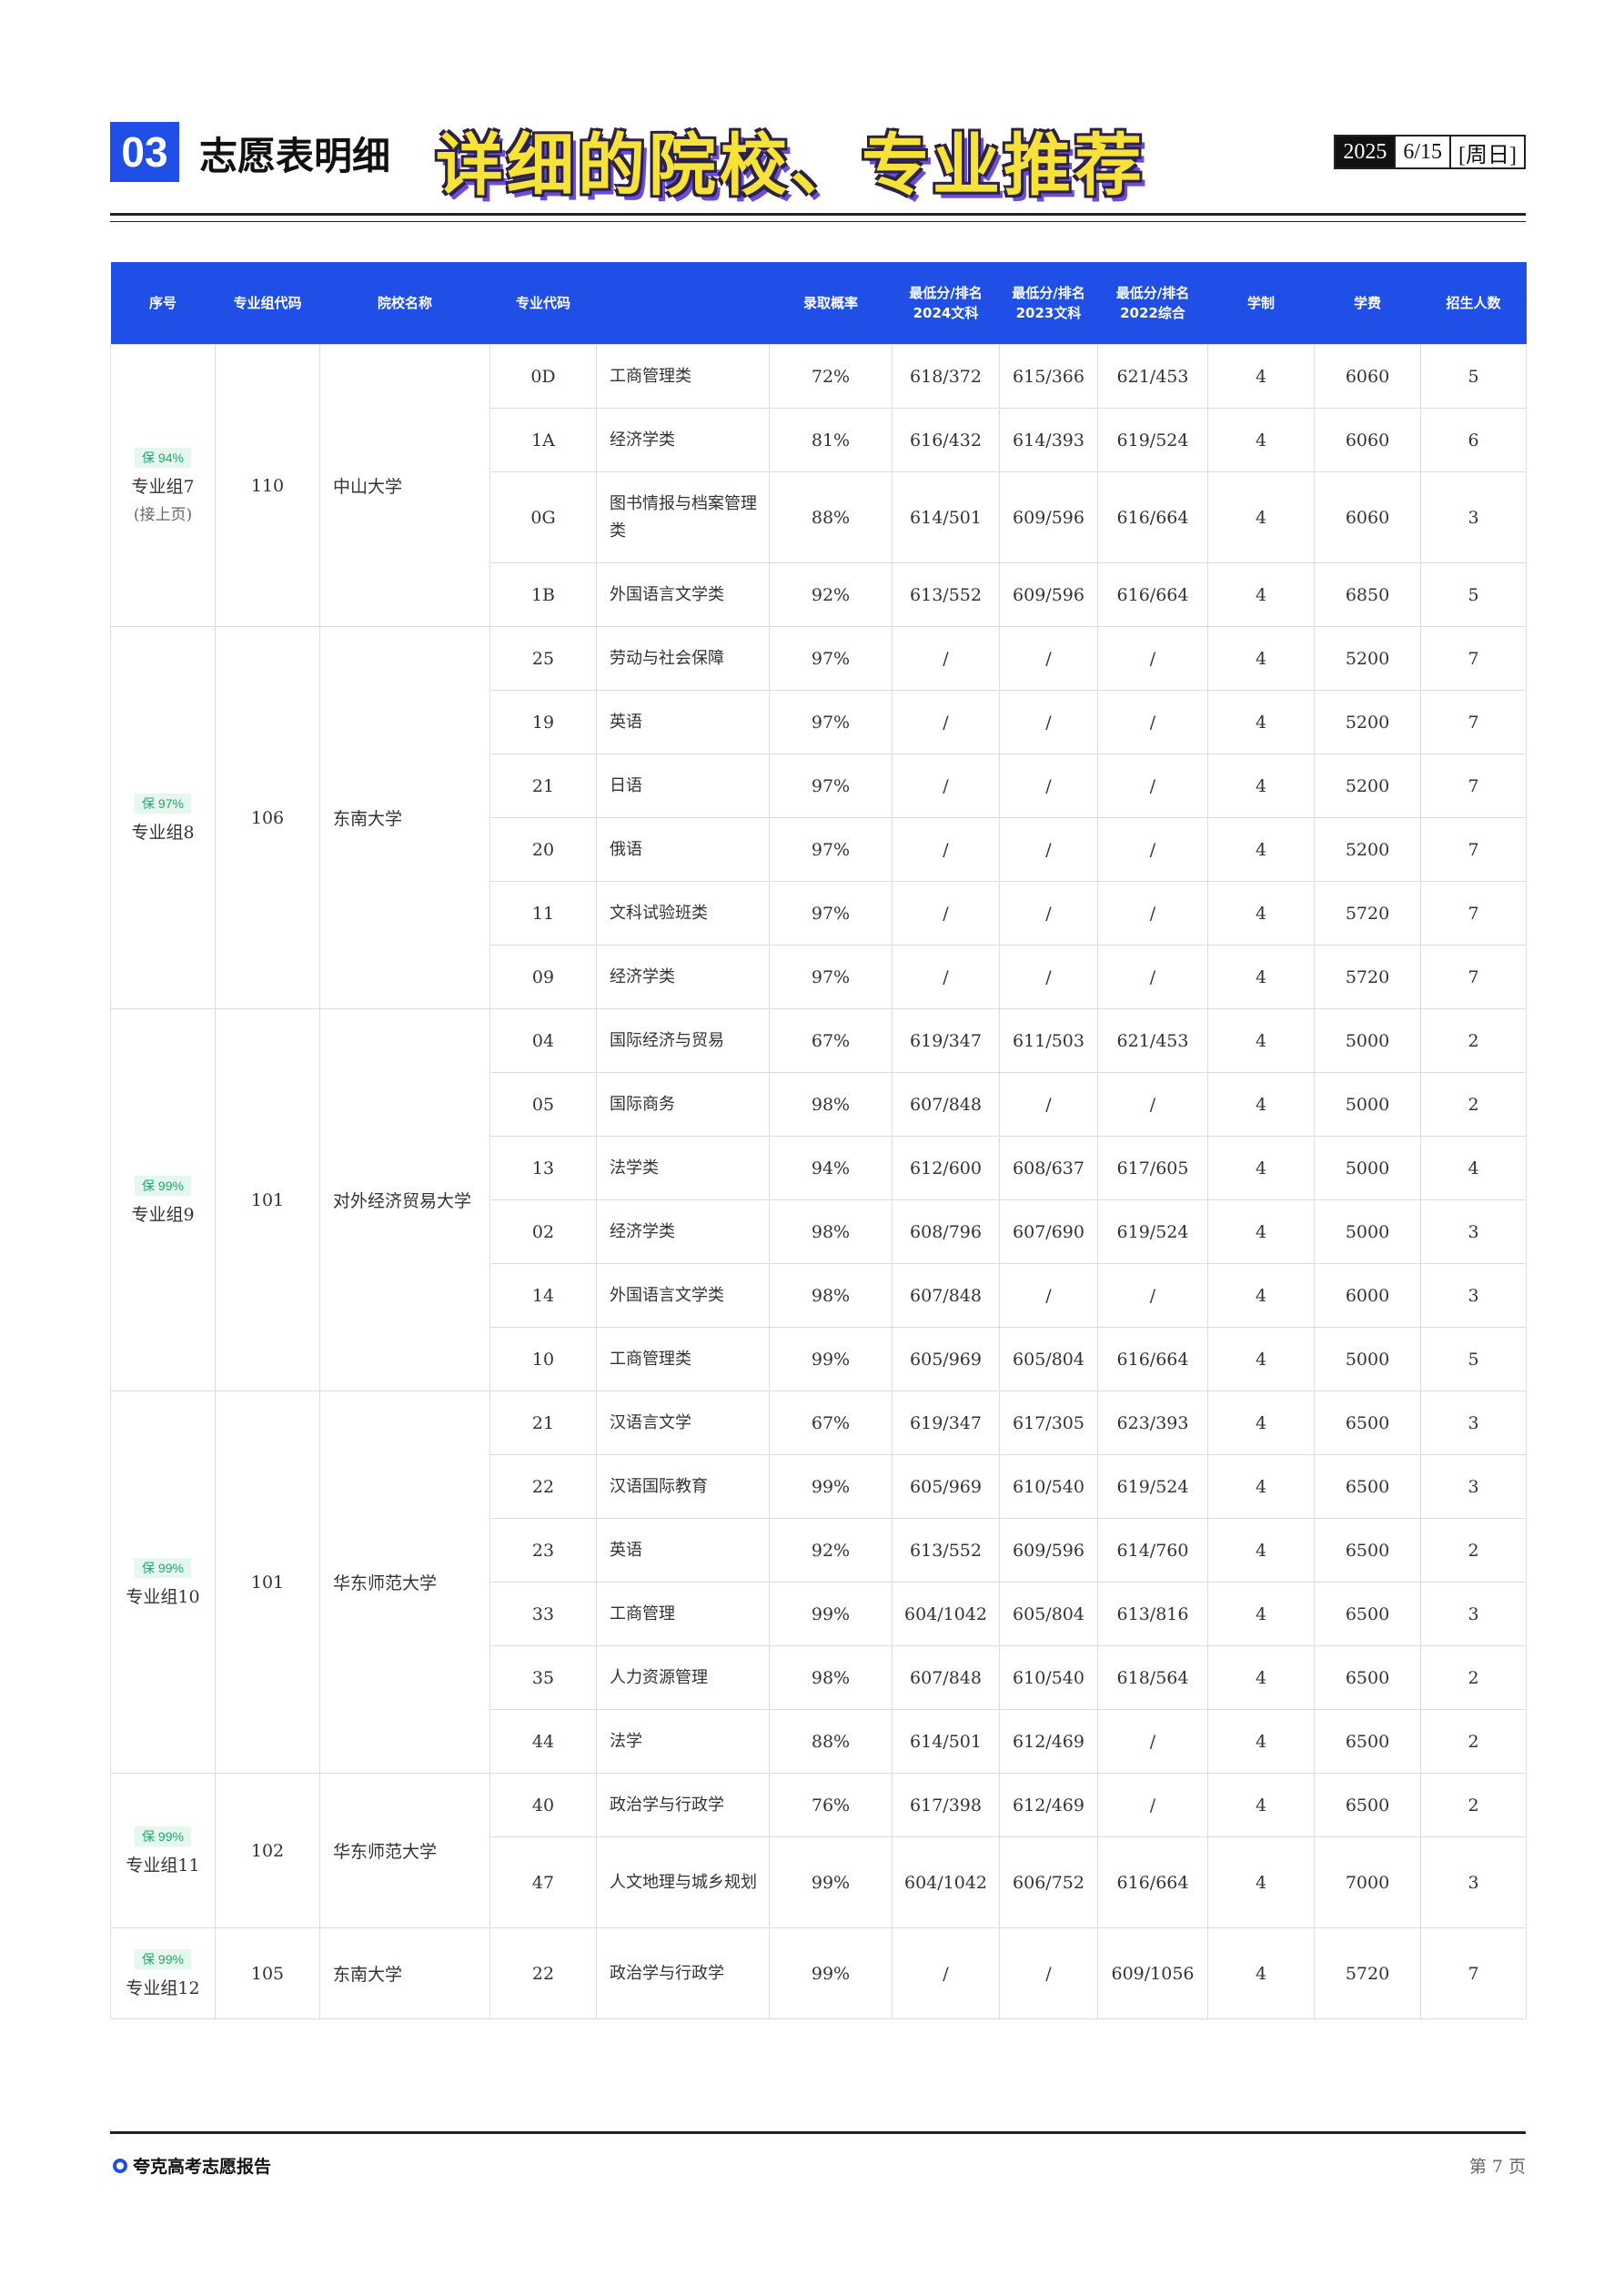  What do you see at coordinates (543, 440) in the screenshot?
I see `major-code-cell: 1A` at bounding box center [543, 440].